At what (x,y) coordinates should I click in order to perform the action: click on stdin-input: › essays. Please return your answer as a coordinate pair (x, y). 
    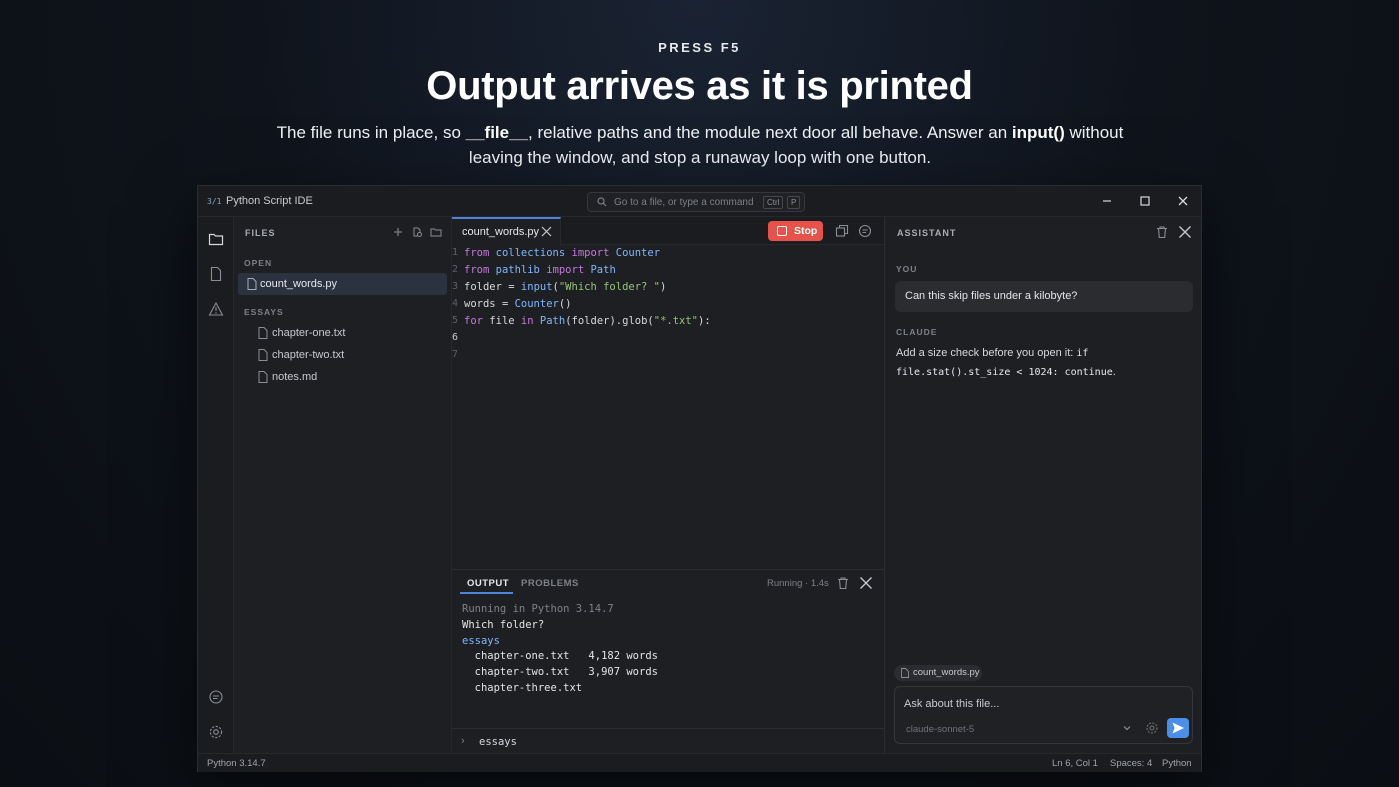
    Looking at the image, I should click on (668, 741).